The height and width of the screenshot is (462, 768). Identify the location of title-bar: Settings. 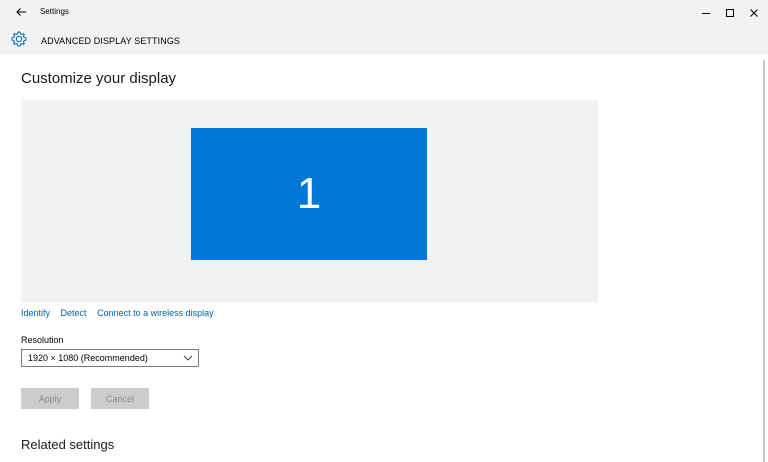
(384, 13).